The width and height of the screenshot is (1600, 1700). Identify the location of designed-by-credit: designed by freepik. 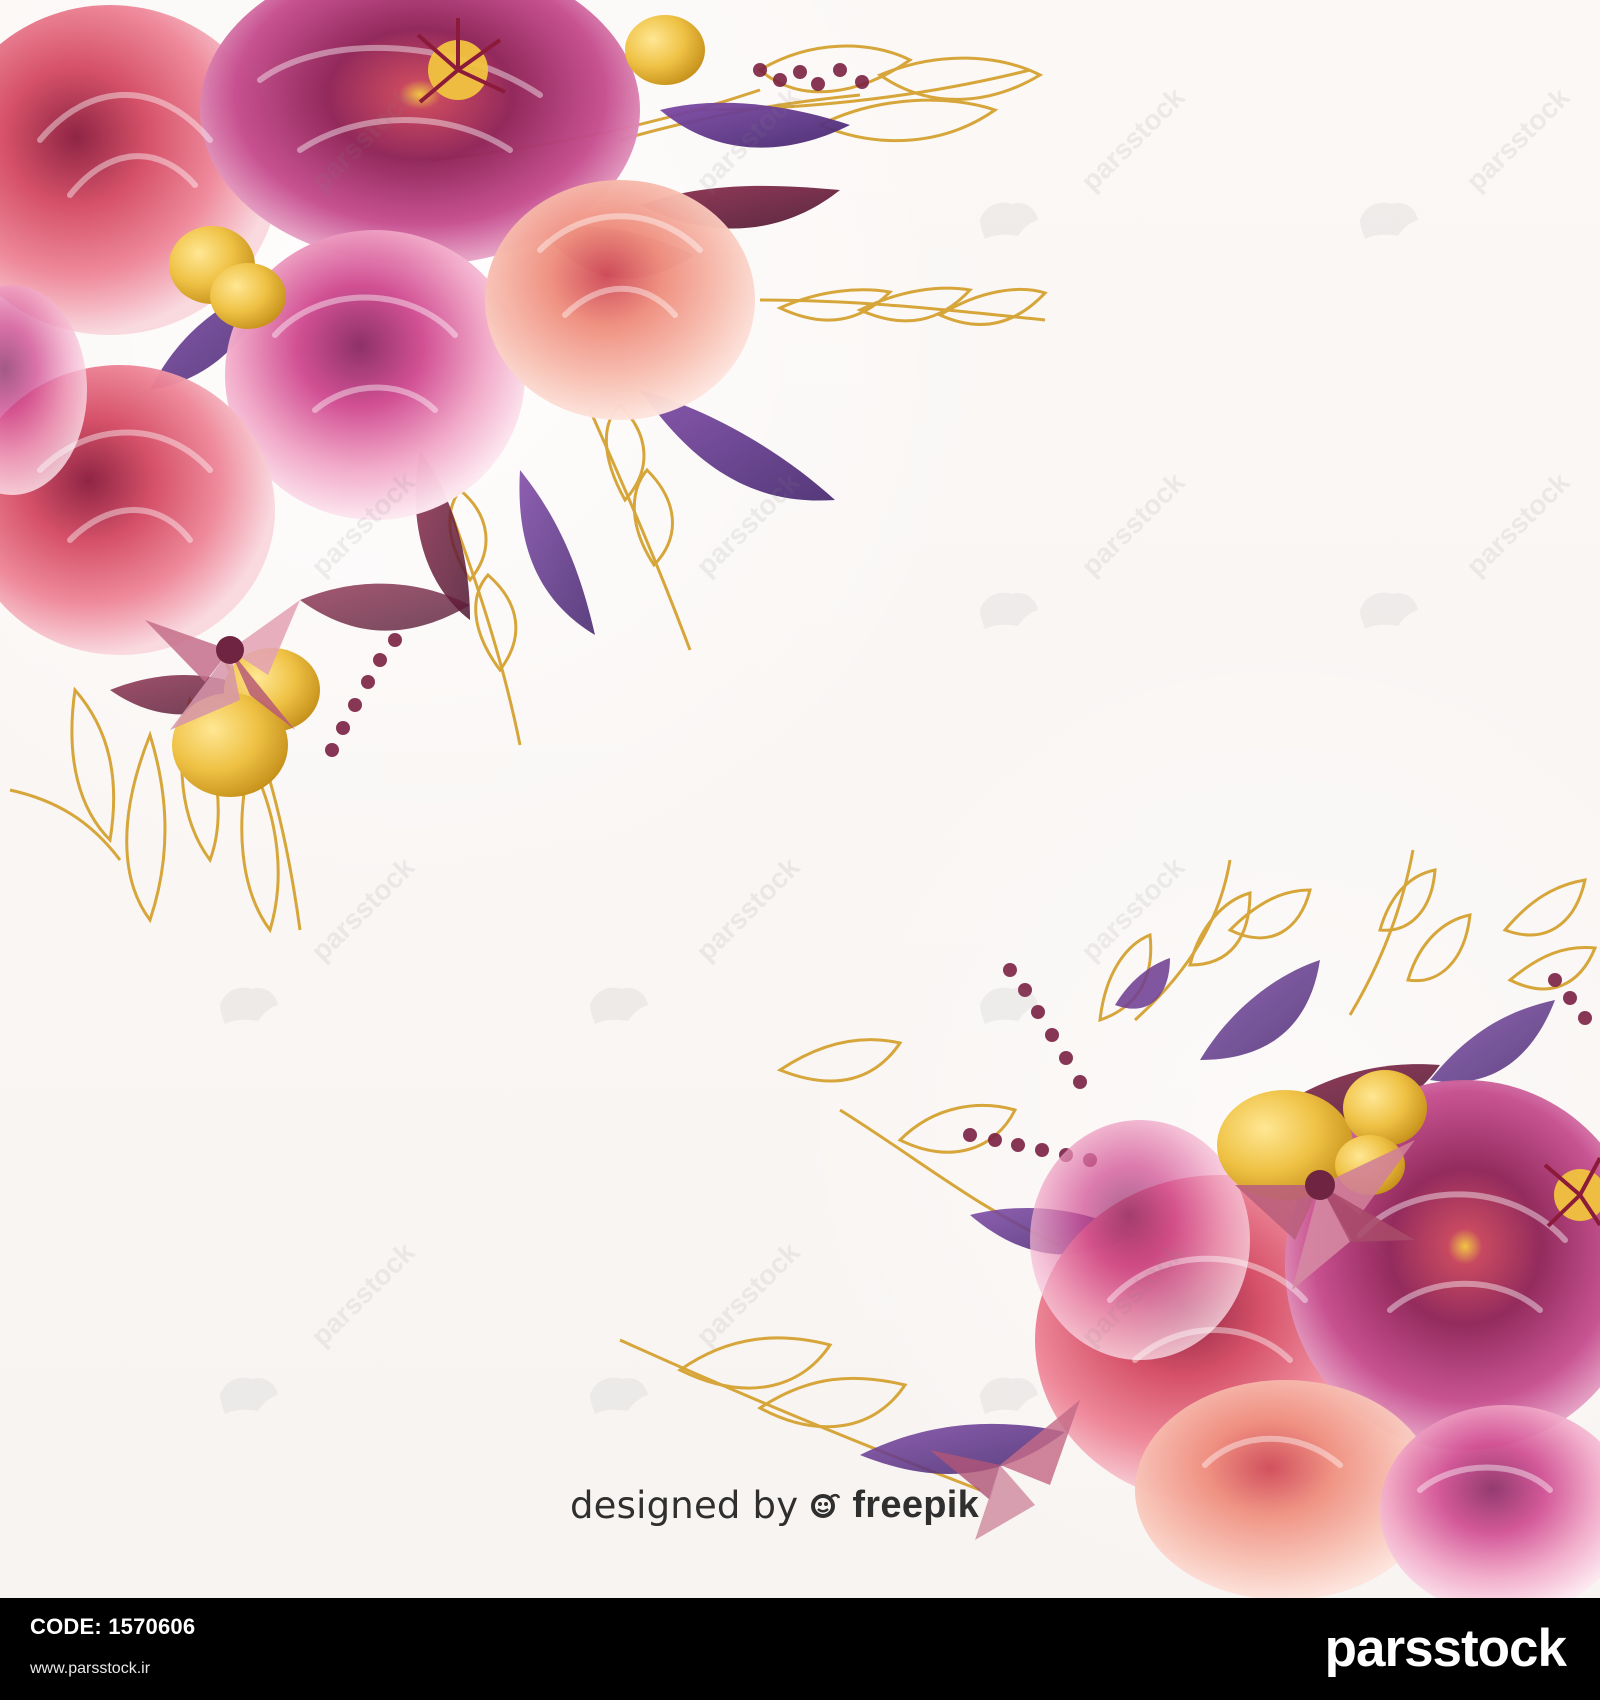
(774, 1505).